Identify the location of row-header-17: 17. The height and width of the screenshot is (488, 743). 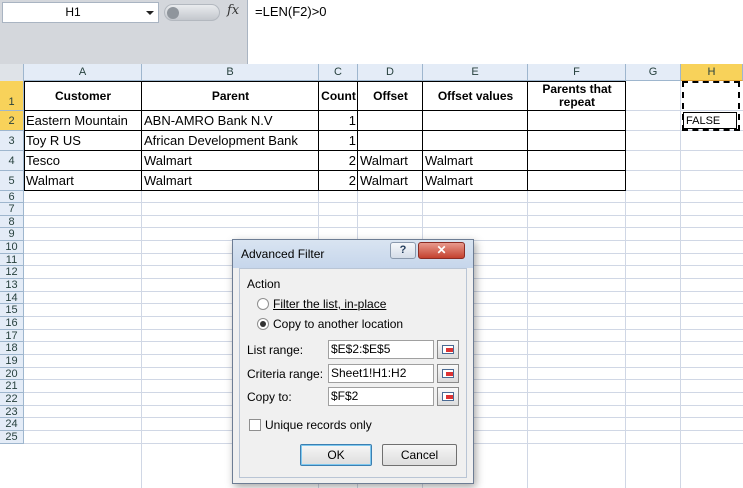
(12, 336).